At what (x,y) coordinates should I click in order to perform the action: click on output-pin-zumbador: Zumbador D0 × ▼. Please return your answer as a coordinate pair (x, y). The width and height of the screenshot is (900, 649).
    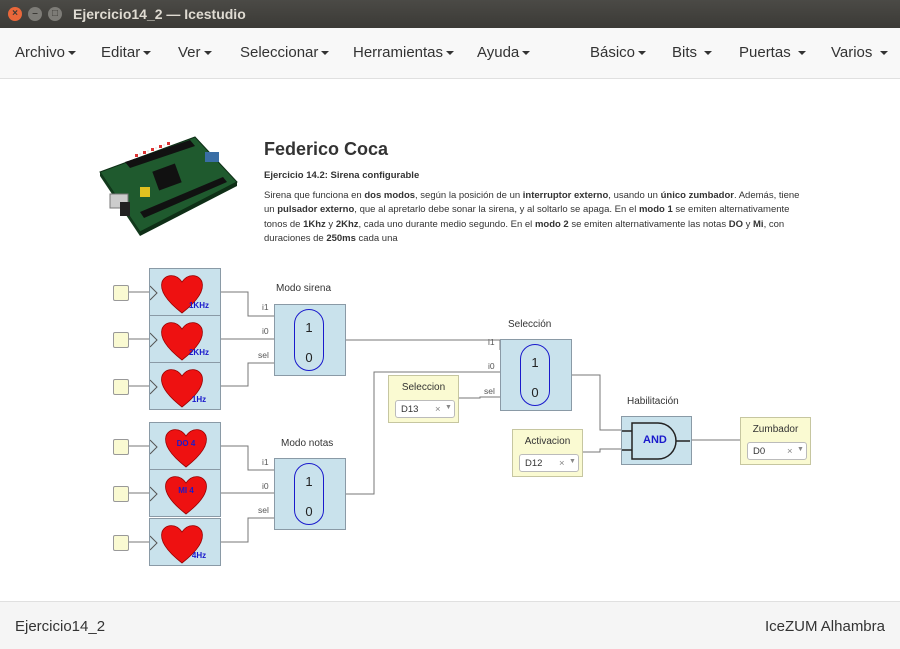
    Looking at the image, I should click on (775, 441).